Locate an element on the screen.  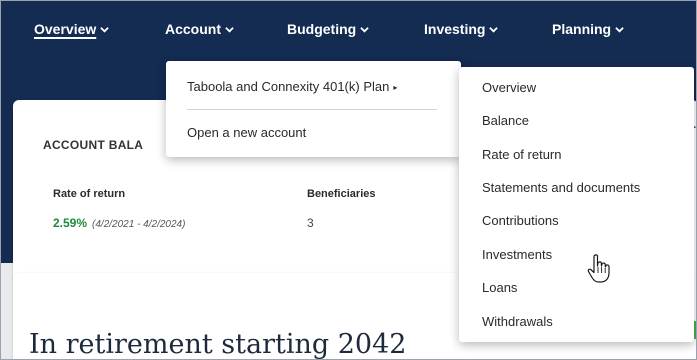
beneficiaries-value: 3 is located at coordinates (310, 223).